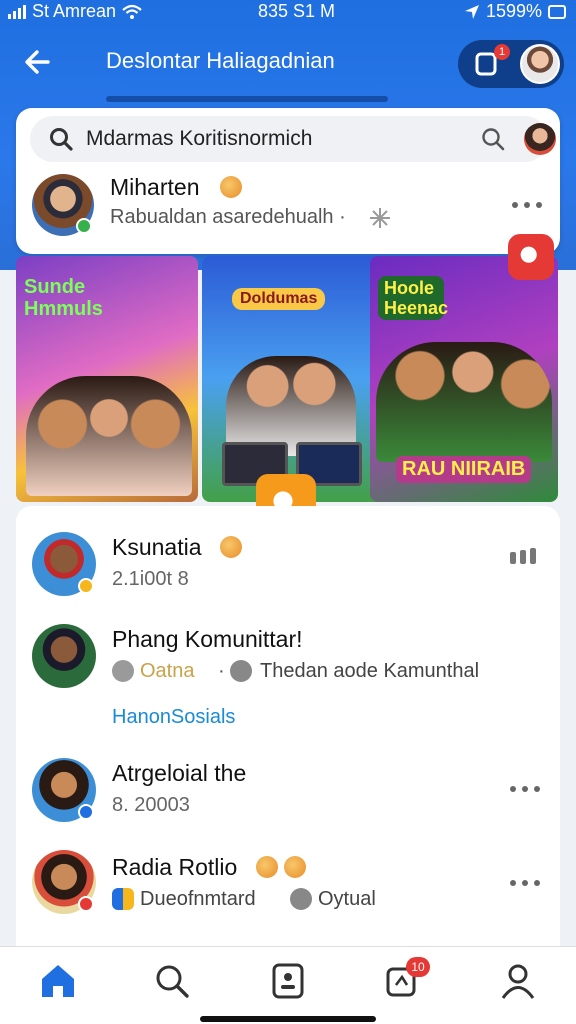 The width and height of the screenshot is (576, 1024). Describe the element at coordinates (540, 64) in the screenshot. I see `profile-avatar` at that location.